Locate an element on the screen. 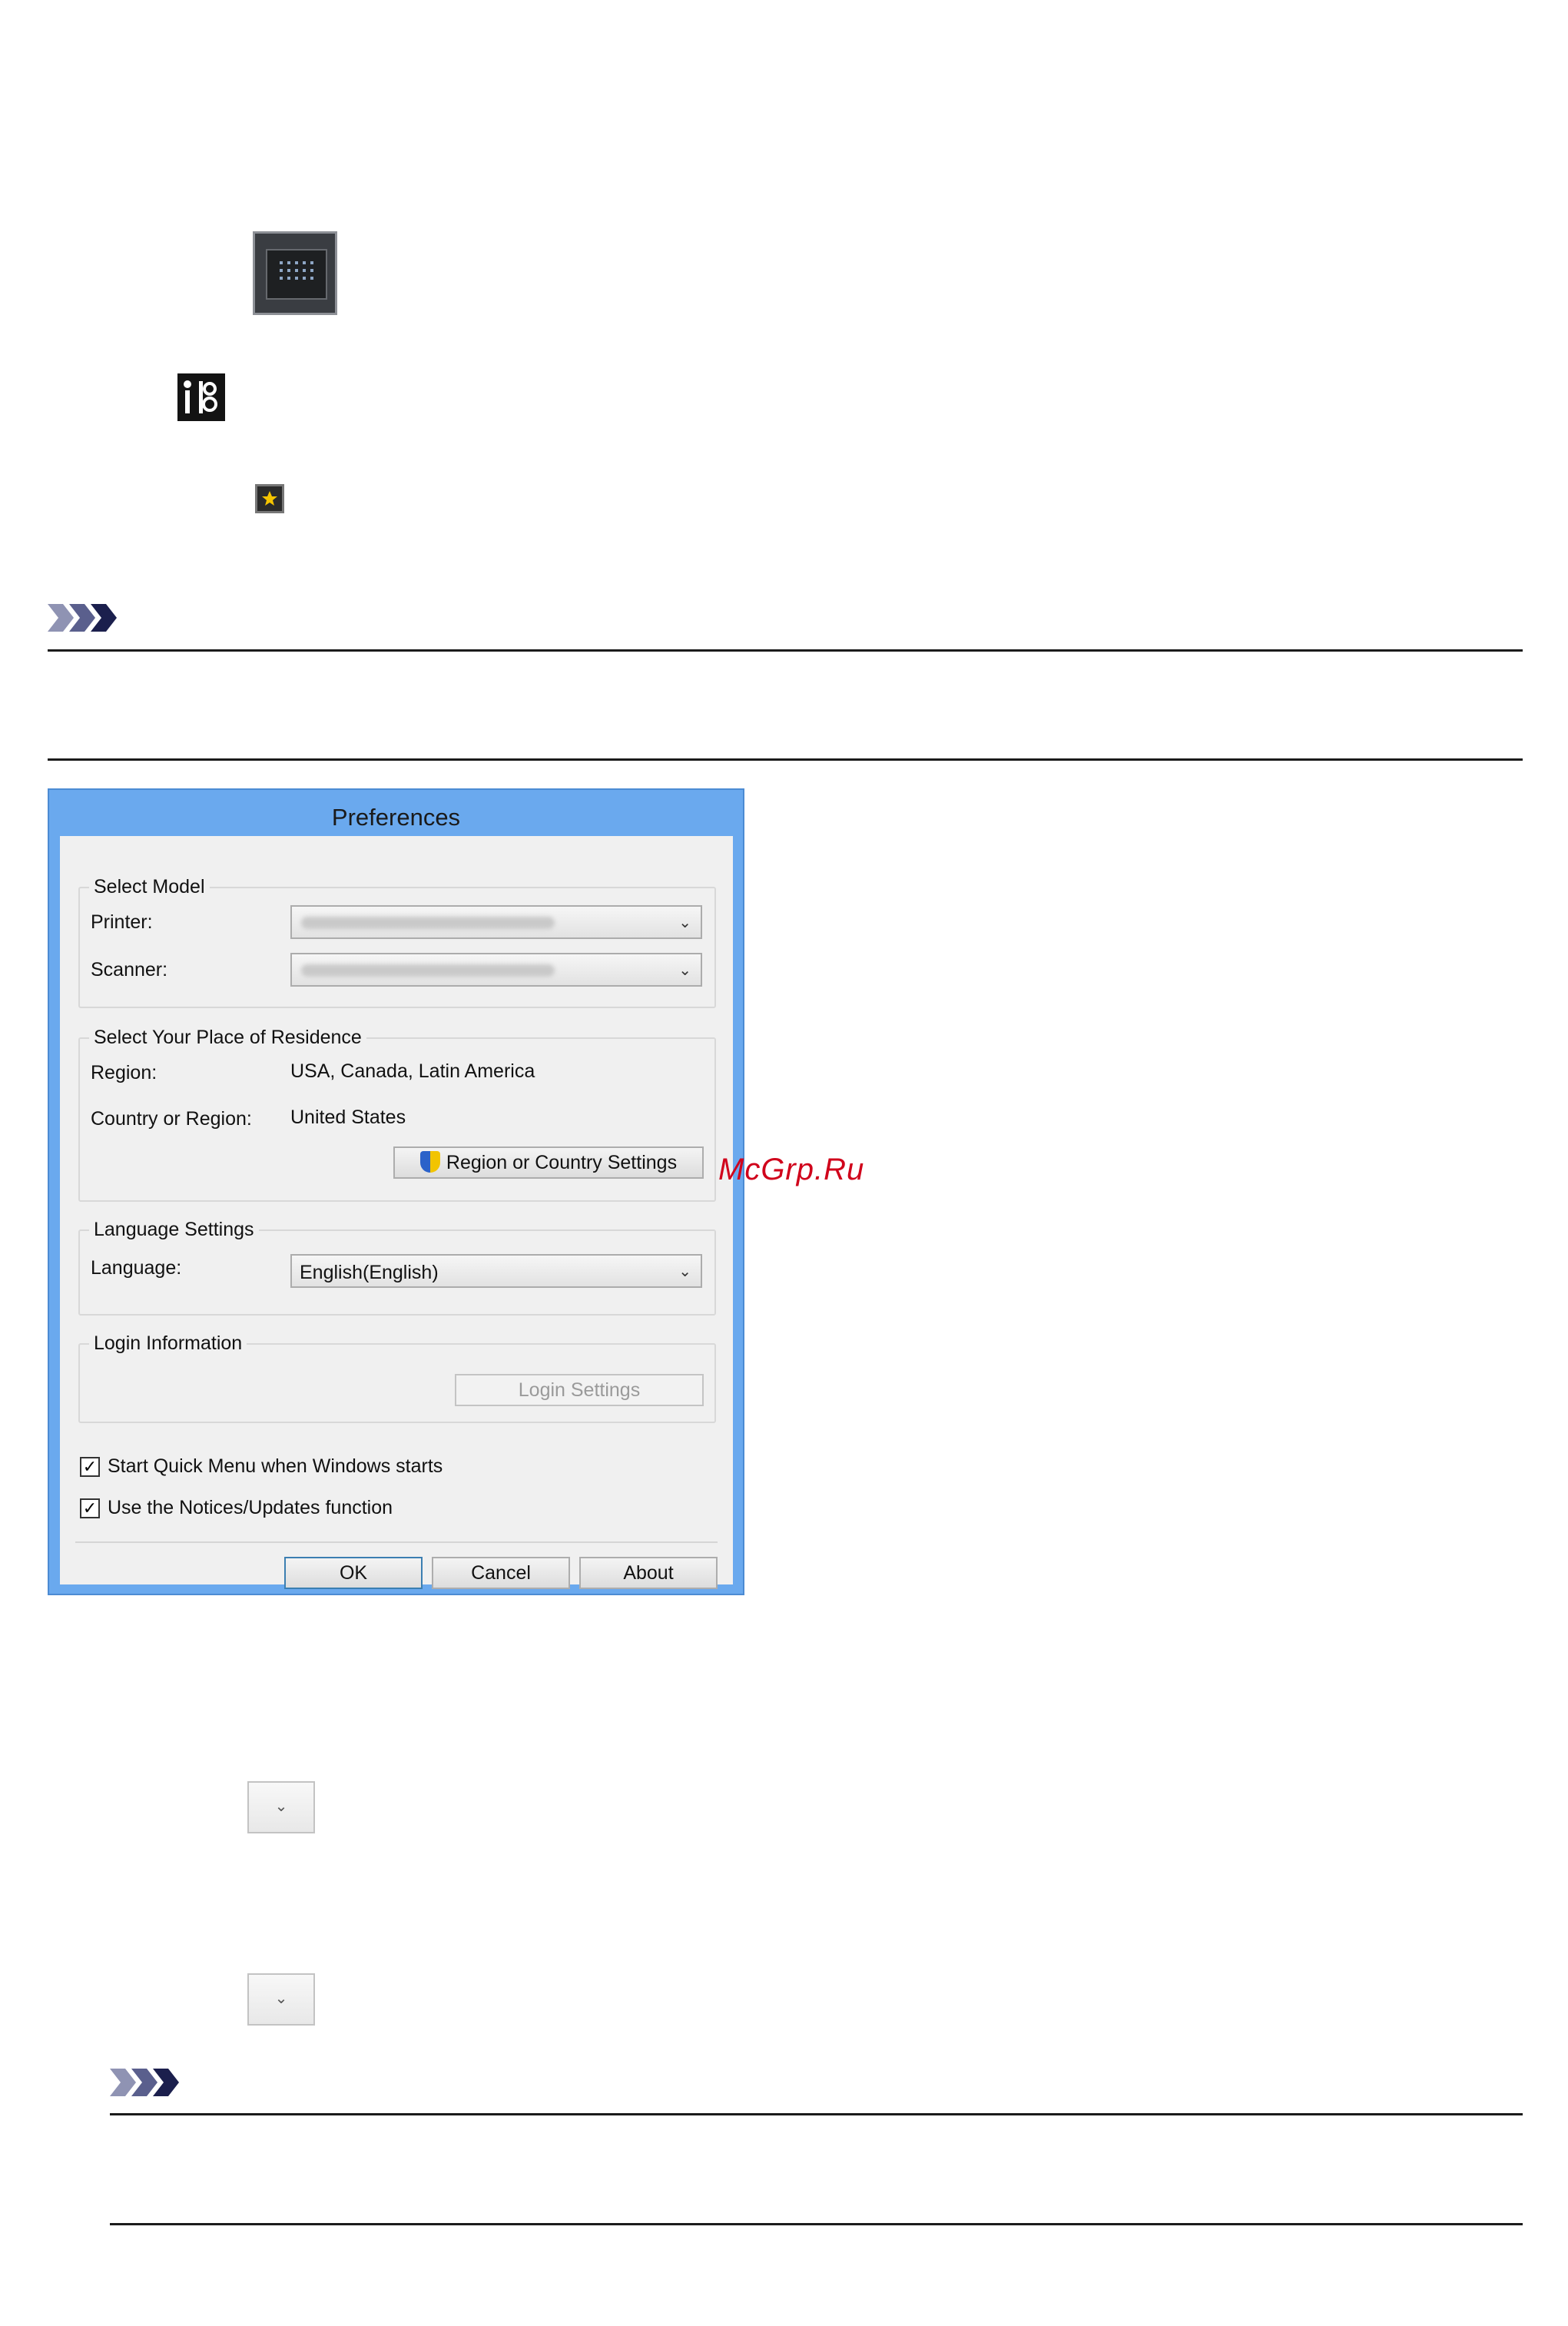 The height and width of the screenshot is (2326, 1568). select-model-title: Select Model is located at coordinates (149, 887).